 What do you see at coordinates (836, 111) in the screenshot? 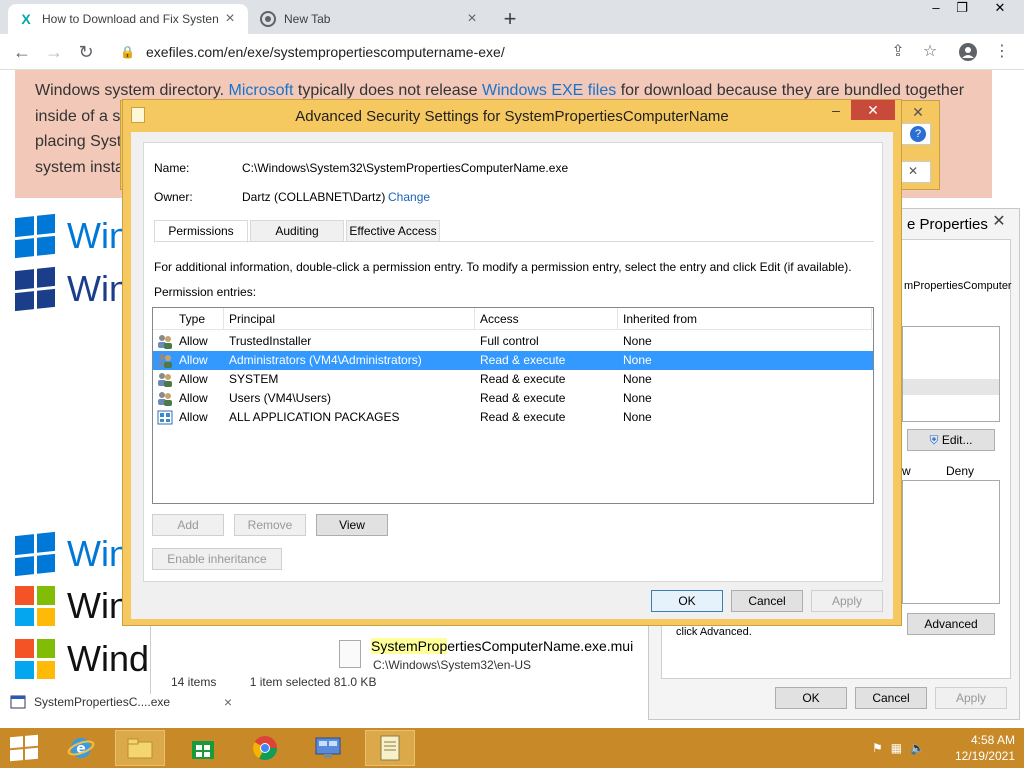
I see `minimize-icon: –` at bounding box center [836, 111].